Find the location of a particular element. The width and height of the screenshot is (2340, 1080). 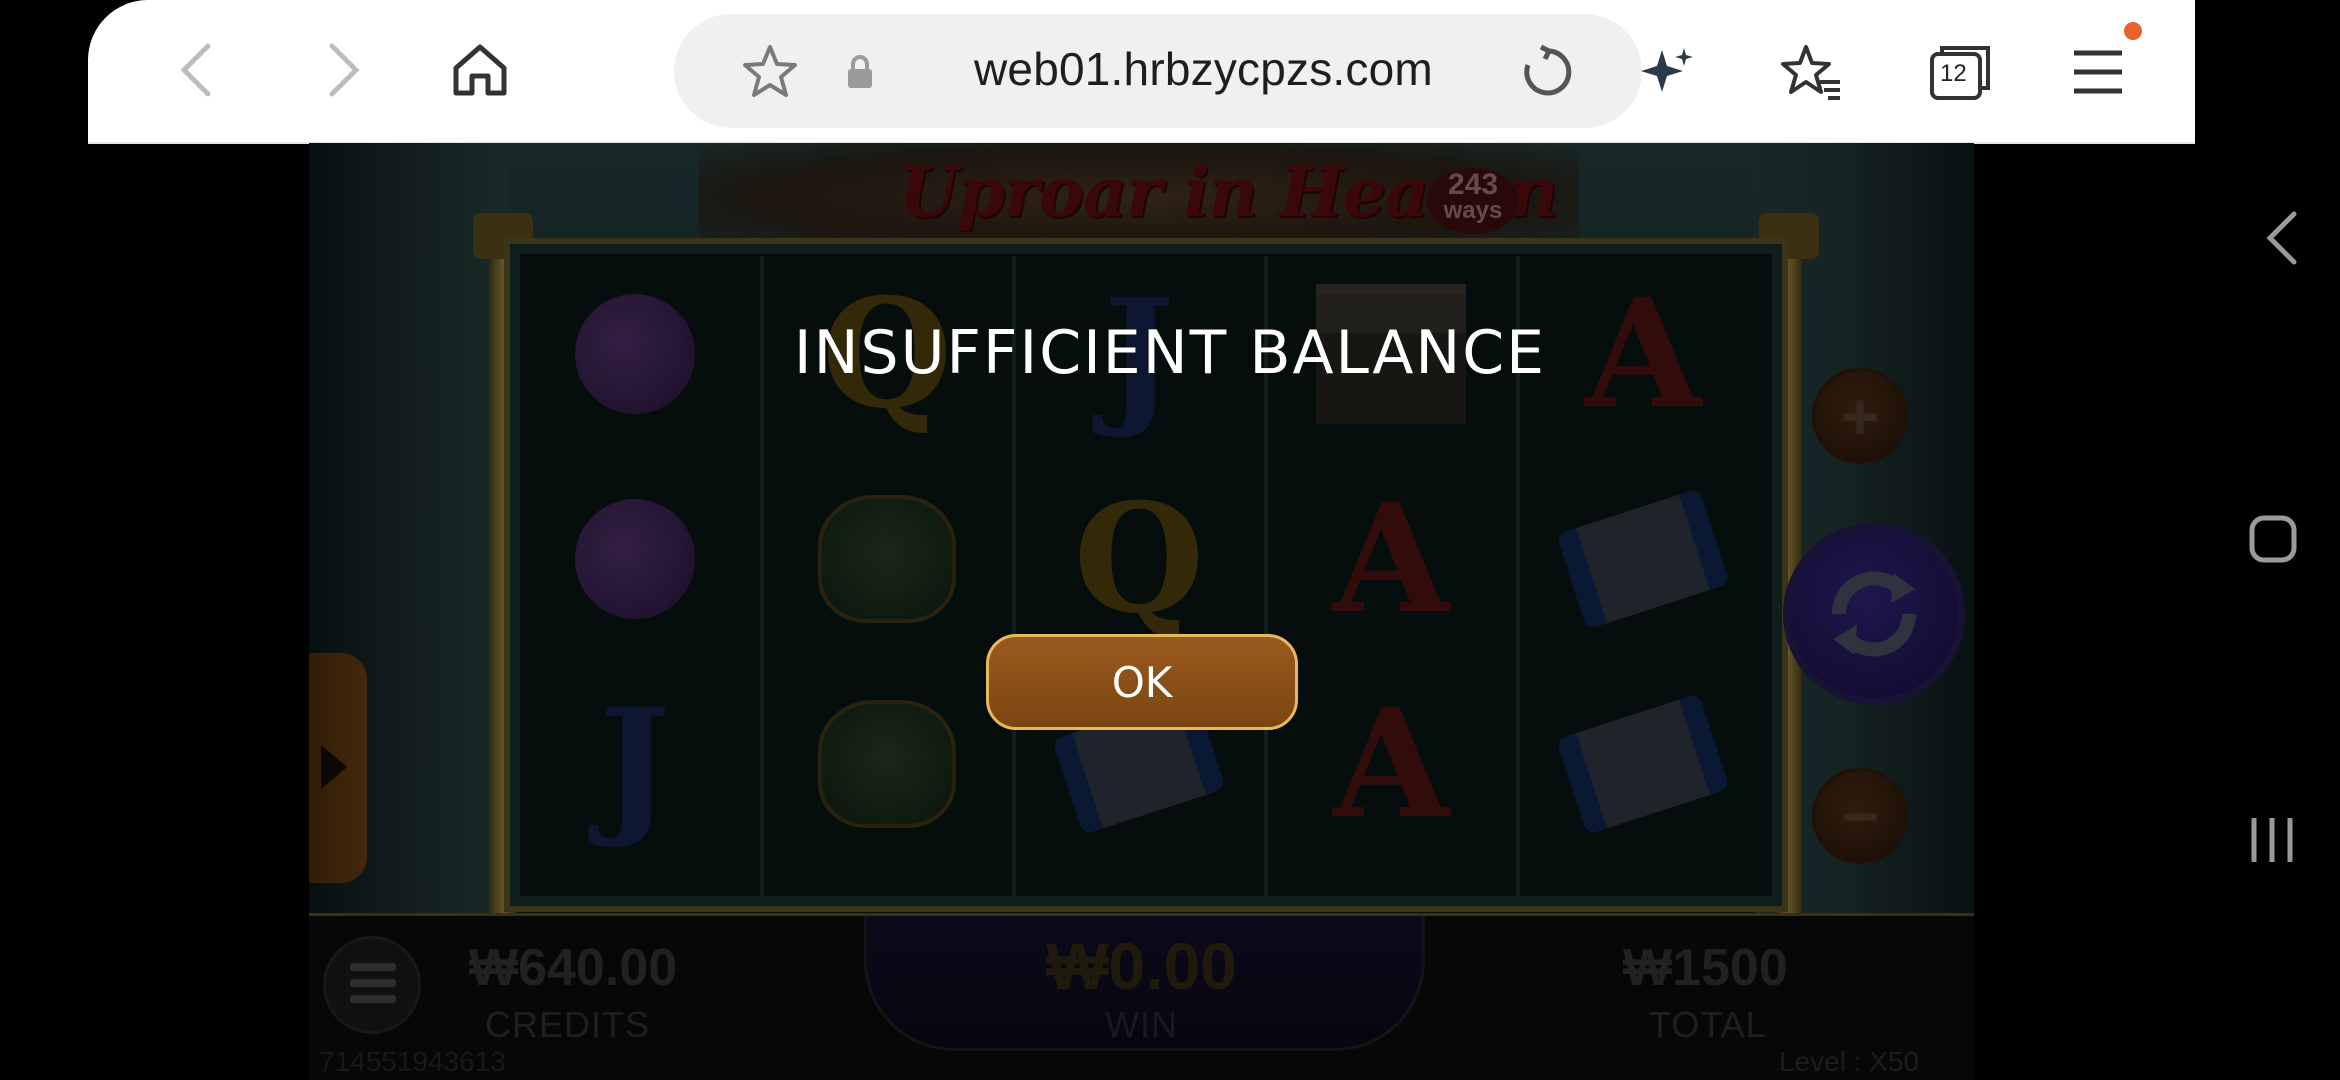

back-icon is located at coordinates (196, 70).